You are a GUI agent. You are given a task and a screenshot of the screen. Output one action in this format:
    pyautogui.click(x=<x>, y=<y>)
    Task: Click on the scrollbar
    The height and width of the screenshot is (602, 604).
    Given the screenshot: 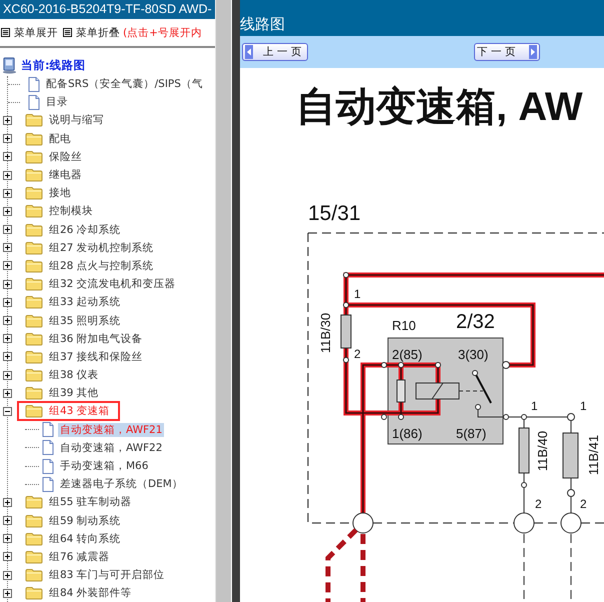 What is the action you would take?
    pyautogui.click(x=223, y=301)
    